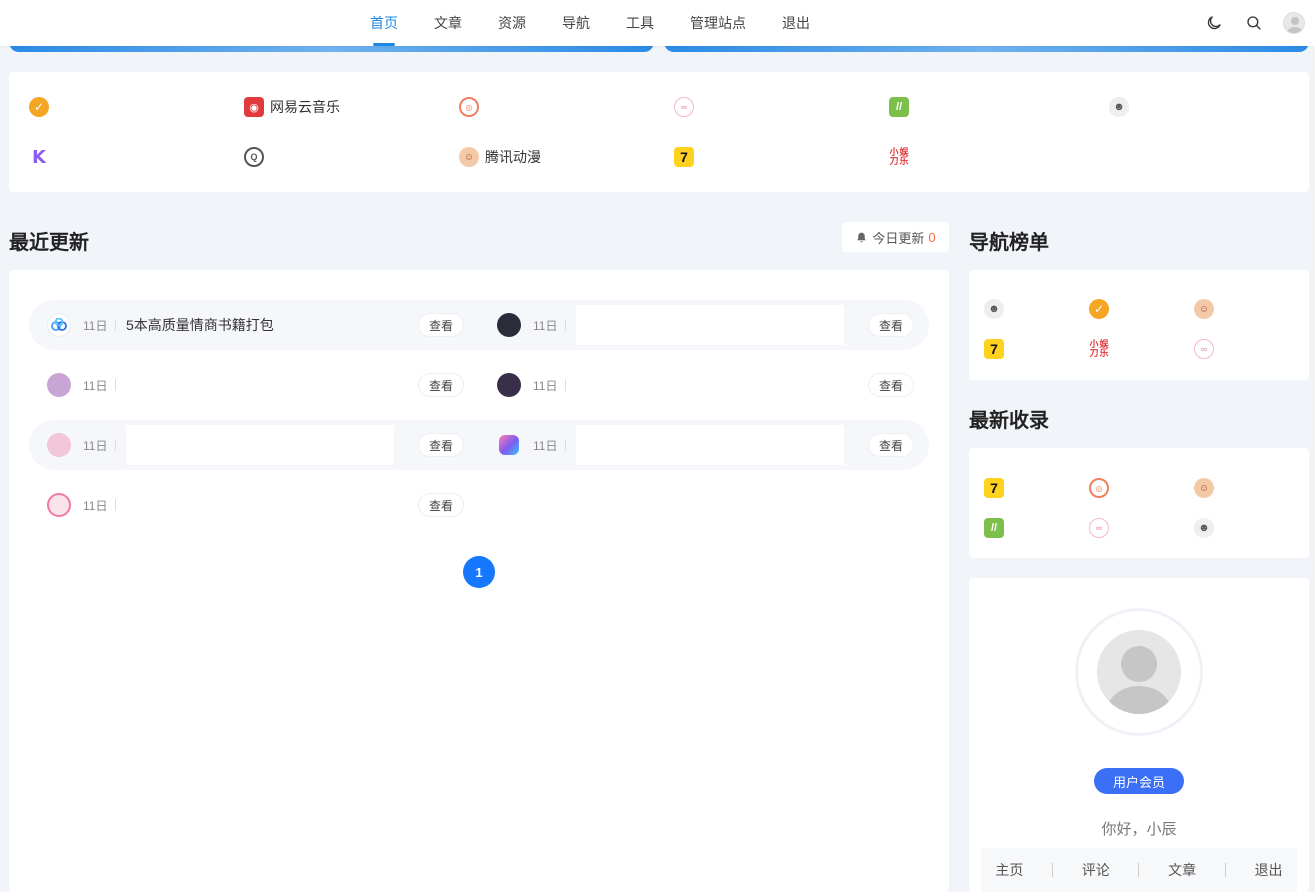 The height and width of the screenshot is (892, 1315). I want to click on pagination-page-1: 1, so click(479, 572).